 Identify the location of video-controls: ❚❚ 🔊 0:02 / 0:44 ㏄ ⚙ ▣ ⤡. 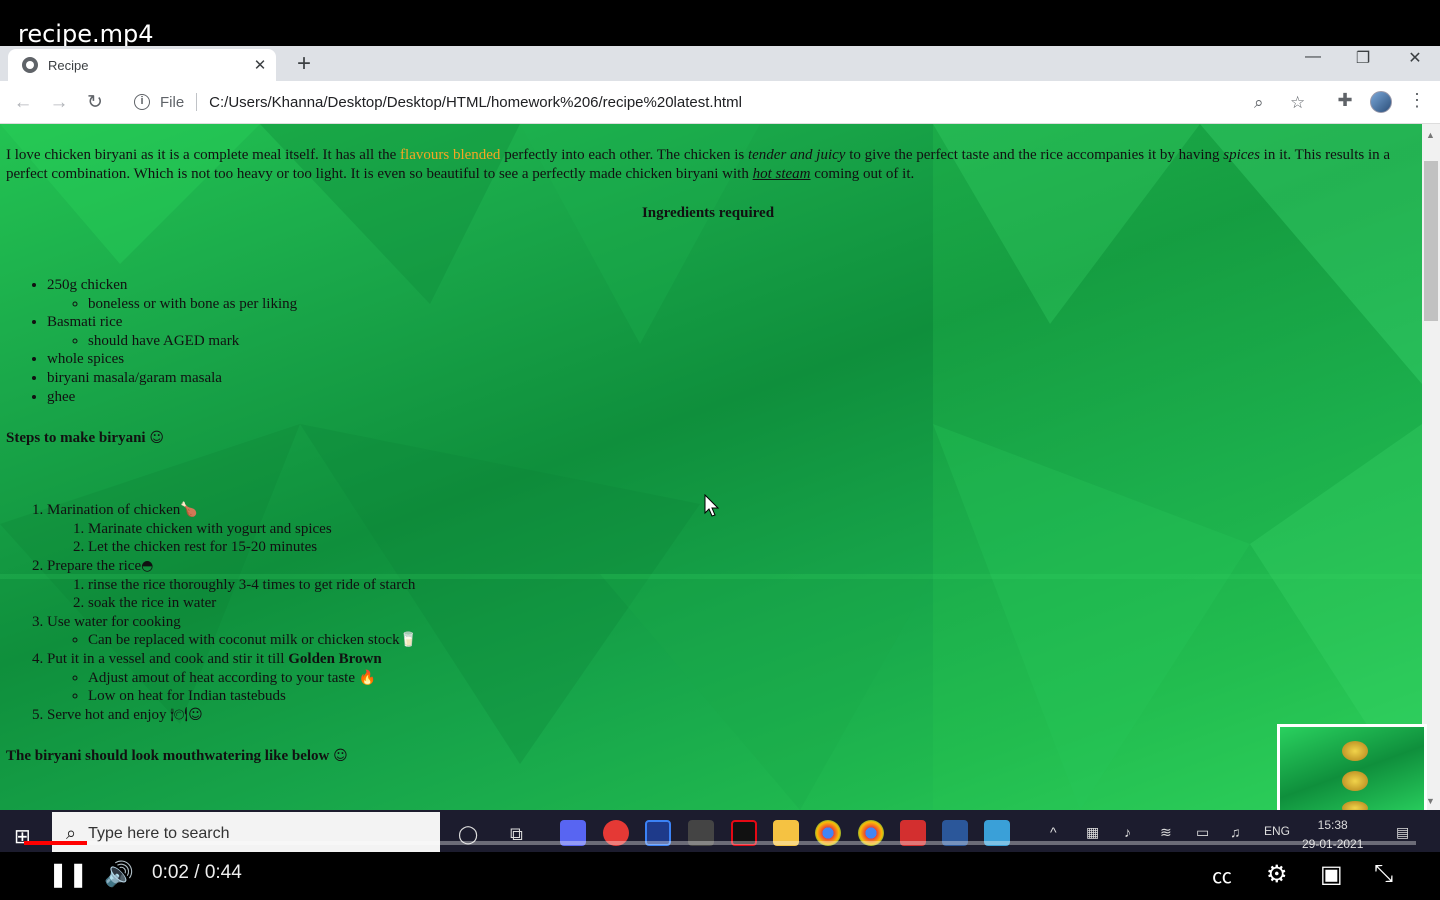
(720, 876).